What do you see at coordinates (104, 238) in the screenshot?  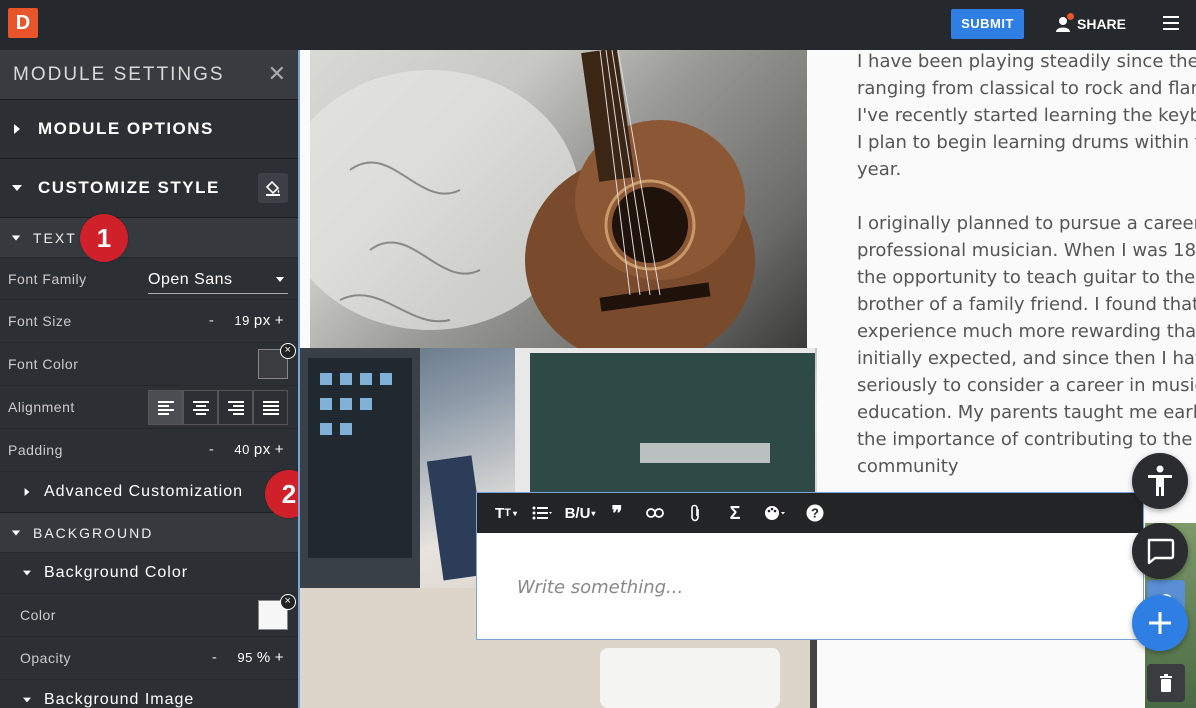 I see `step-badge-1: 1` at bounding box center [104, 238].